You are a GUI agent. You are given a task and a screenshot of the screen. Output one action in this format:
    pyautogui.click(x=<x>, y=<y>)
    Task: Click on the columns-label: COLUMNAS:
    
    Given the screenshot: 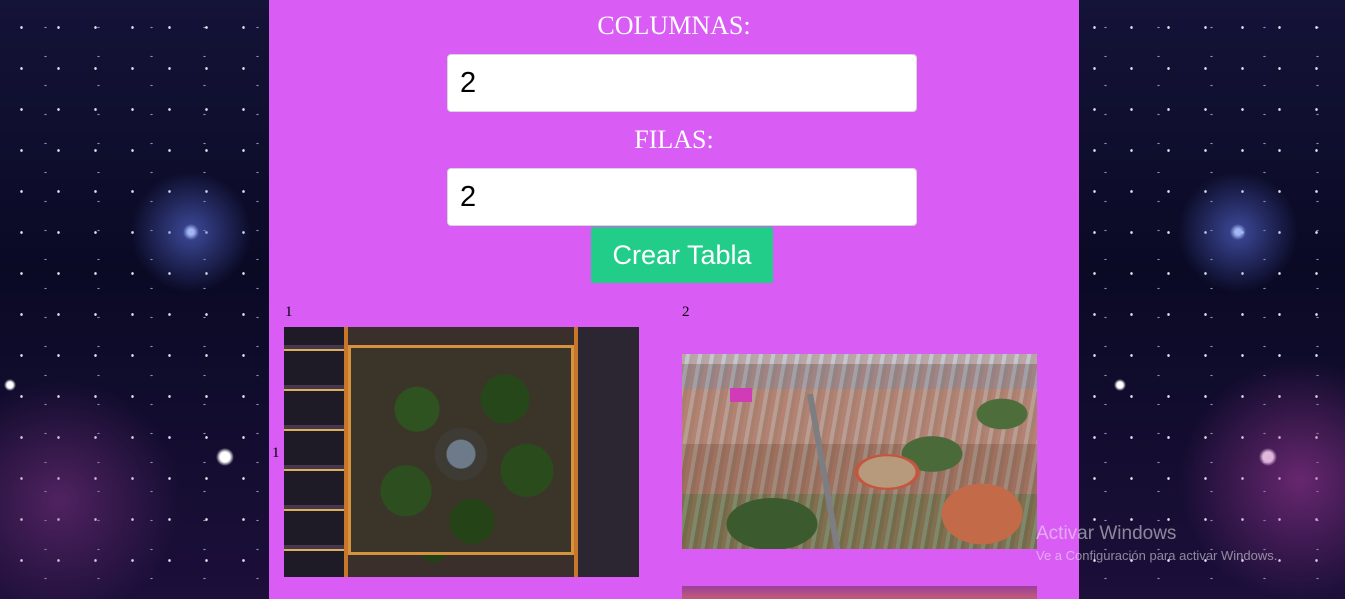 What is the action you would take?
    pyautogui.click(x=674, y=25)
    